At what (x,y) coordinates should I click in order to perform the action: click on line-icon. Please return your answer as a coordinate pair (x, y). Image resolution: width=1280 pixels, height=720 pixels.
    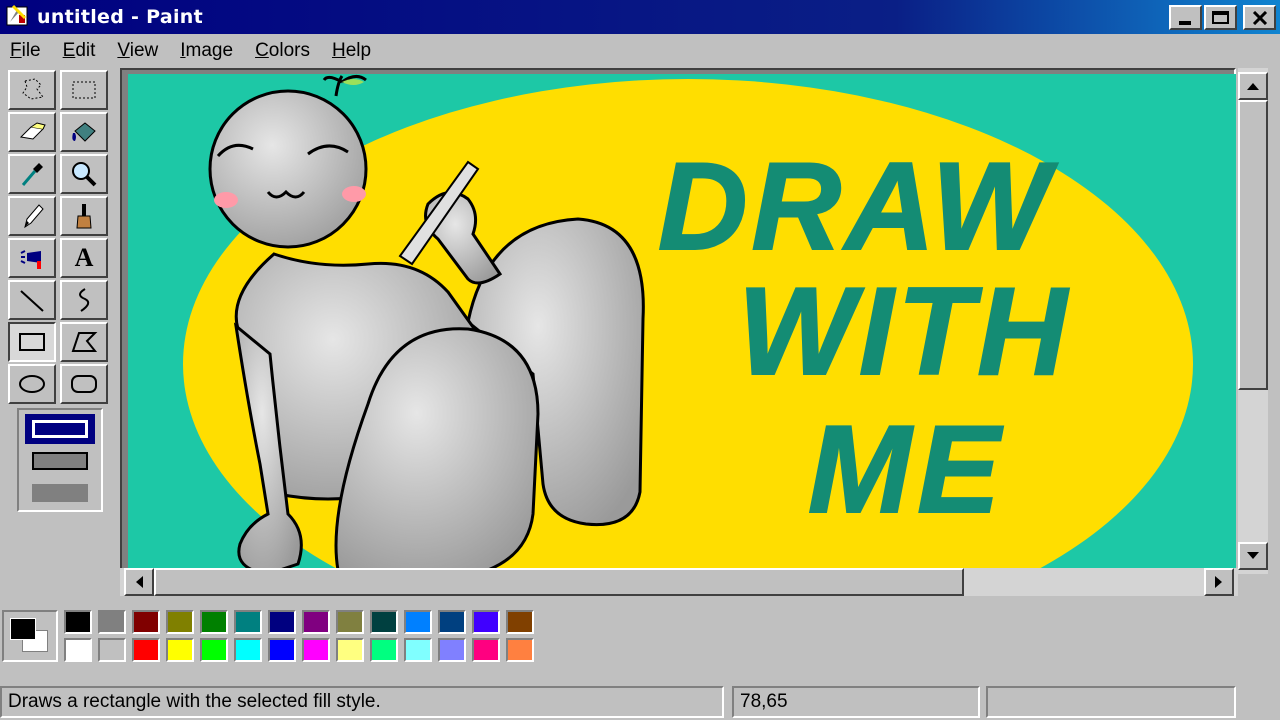
    Looking at the image, I should click on (32, 301).